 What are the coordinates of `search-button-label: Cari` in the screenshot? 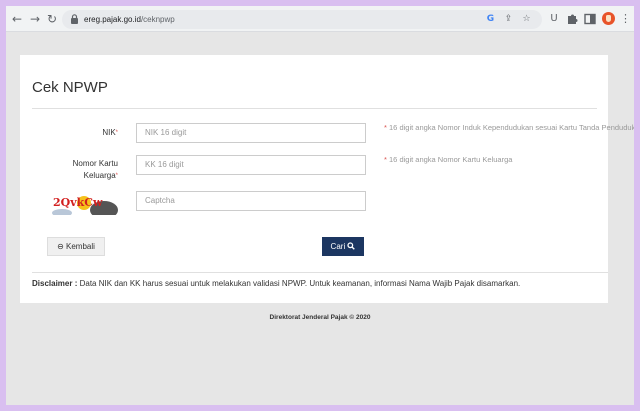 It's located at (338, 246).